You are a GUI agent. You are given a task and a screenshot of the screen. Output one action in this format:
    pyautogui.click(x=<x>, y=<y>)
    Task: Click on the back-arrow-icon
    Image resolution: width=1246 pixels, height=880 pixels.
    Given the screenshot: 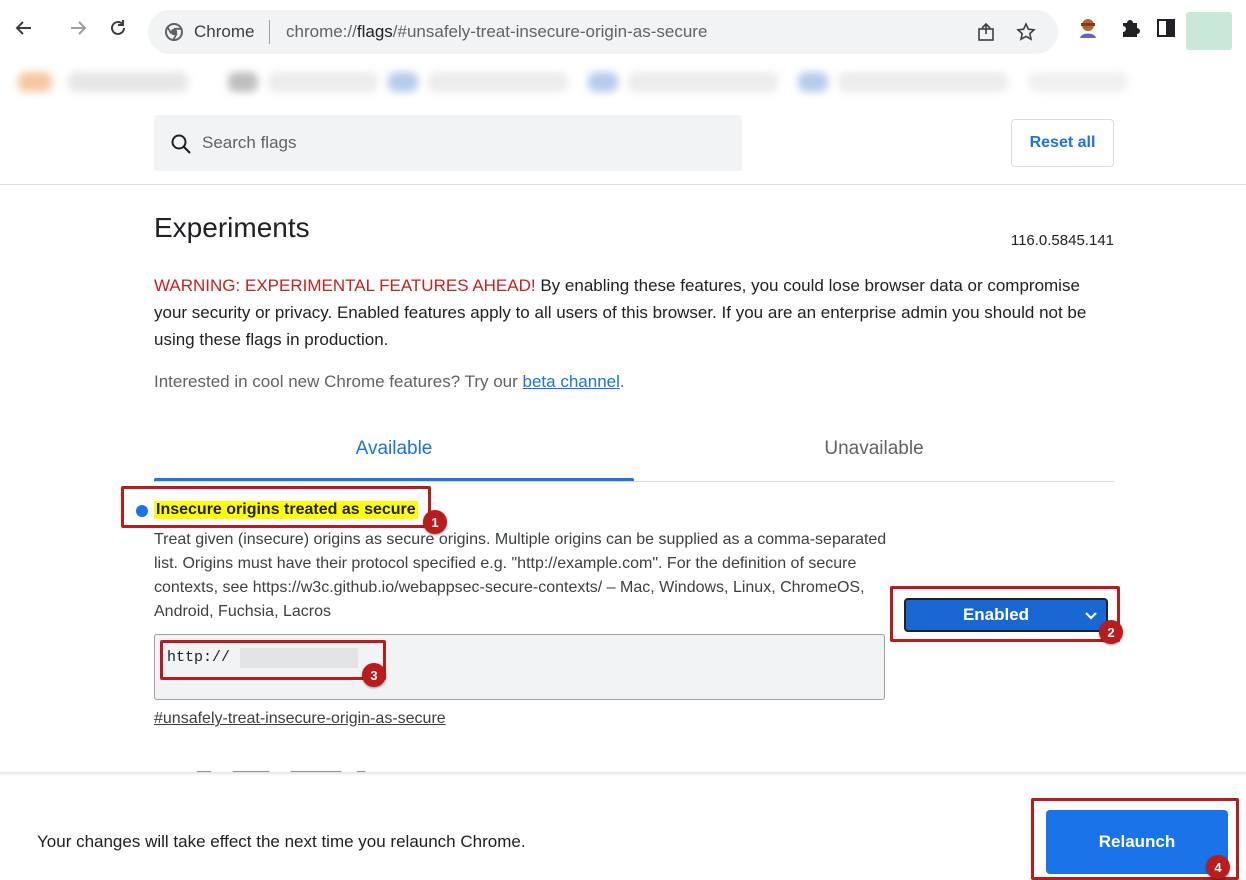 What is the action you would take?
    pyautogui.click(x=23, y=28)
    